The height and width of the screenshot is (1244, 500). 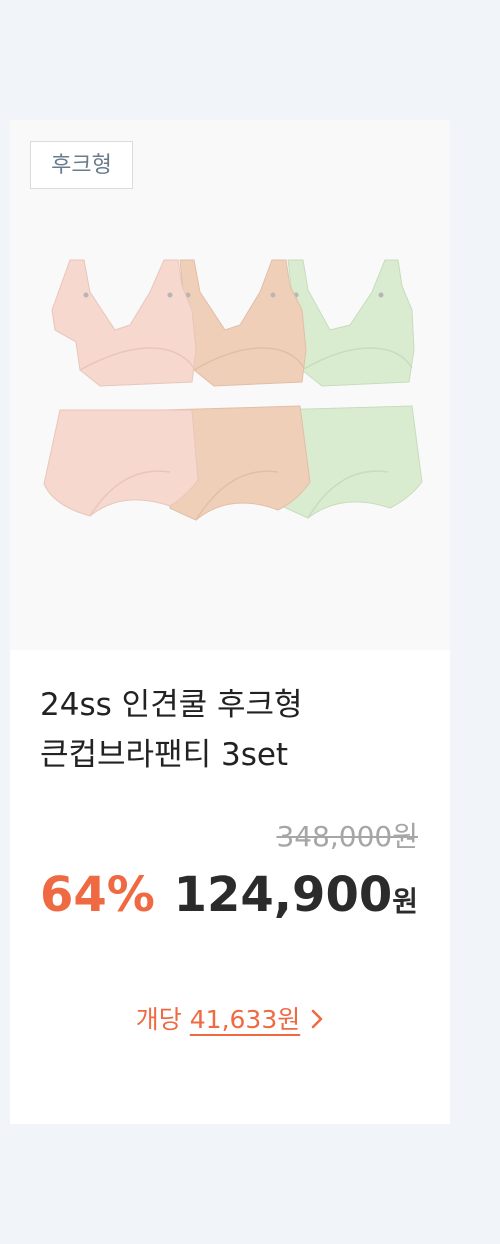 What do you see at coordinates (158, 1019) in the screenshot?
I see `unit-price-label: 개당` at bounding box center [158, 1019].